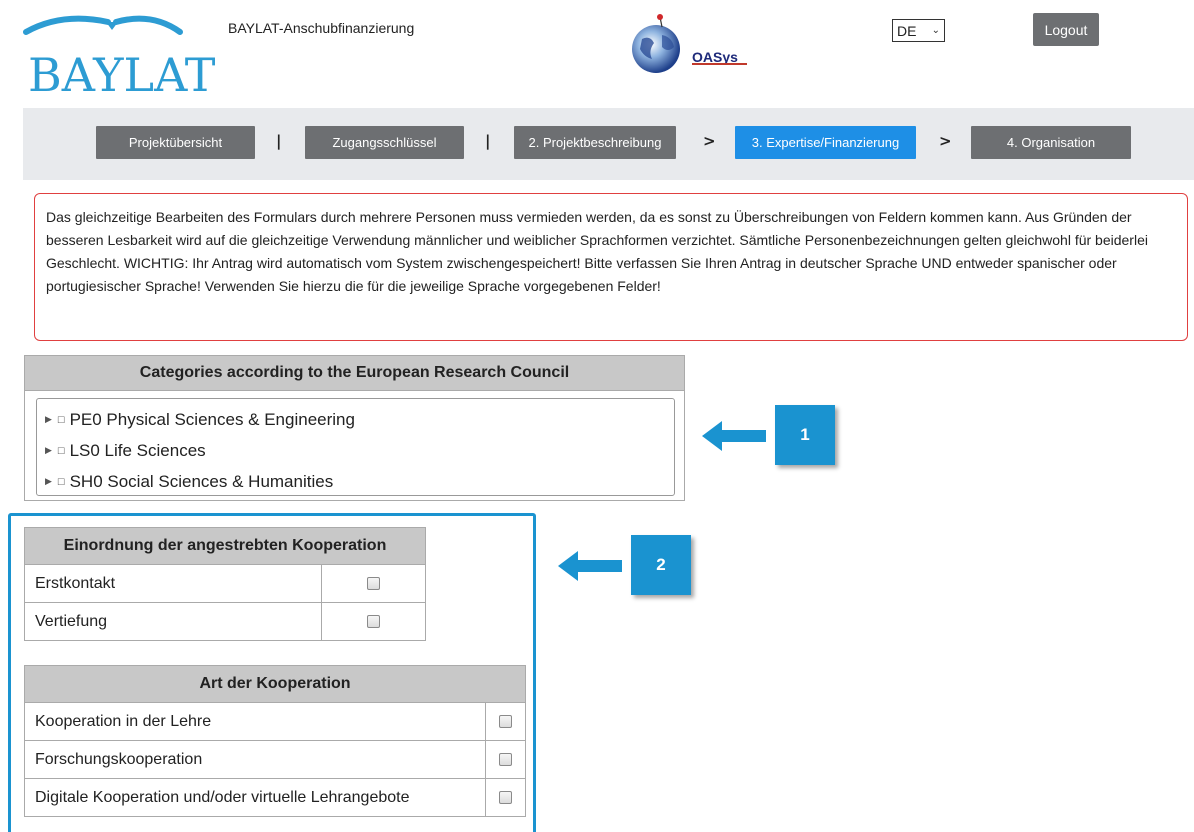 Image resolution: width=1194 pixels, height=832 pixels. I want to click on table-row: Kooperation in der Lehre, so click(275, 721).